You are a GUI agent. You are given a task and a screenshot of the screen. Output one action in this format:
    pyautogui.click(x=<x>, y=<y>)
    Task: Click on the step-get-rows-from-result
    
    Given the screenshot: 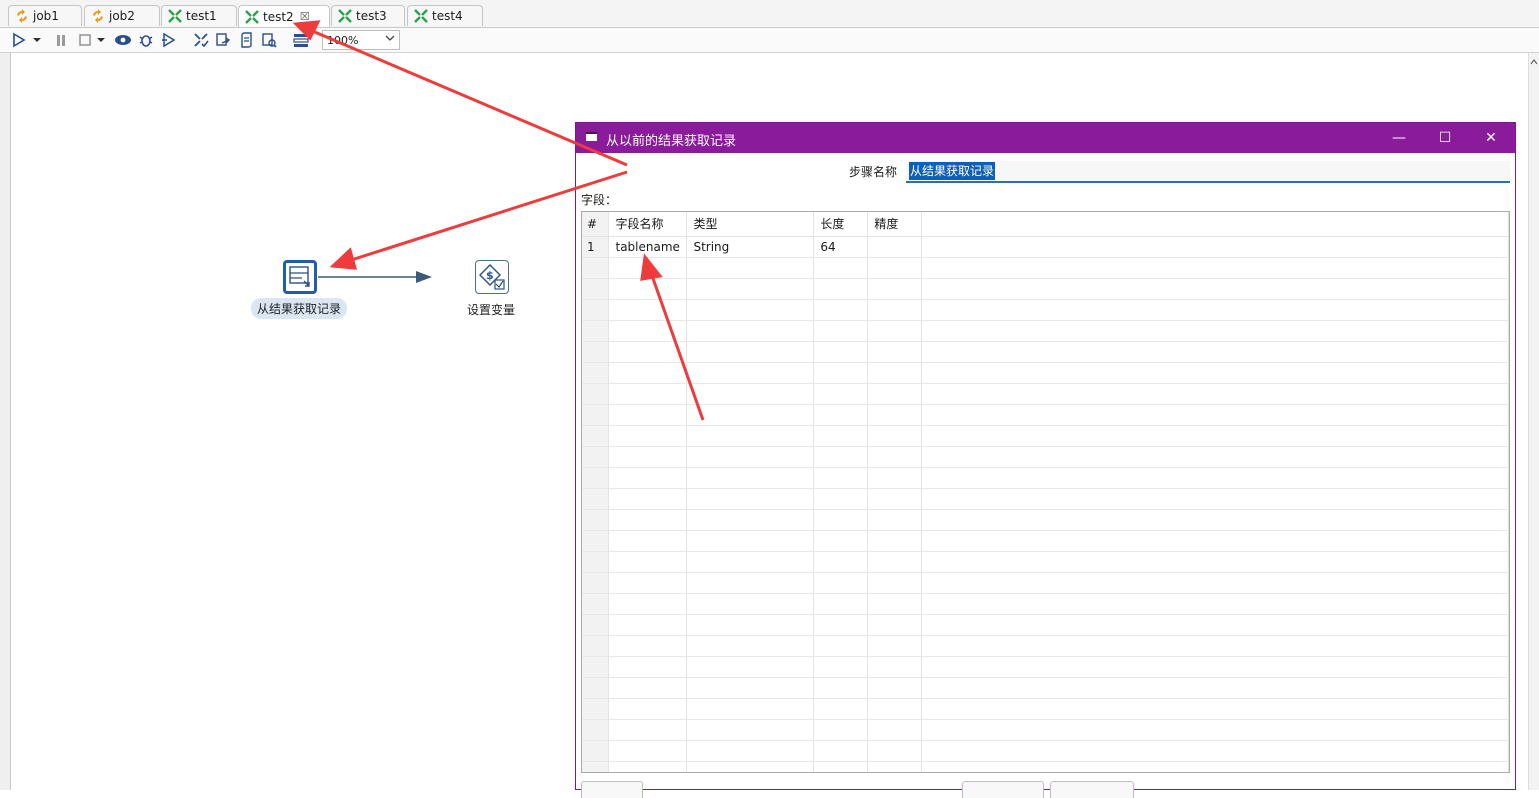 What is the action you would take?
    pyautogui.click(x=300, y=277)
    